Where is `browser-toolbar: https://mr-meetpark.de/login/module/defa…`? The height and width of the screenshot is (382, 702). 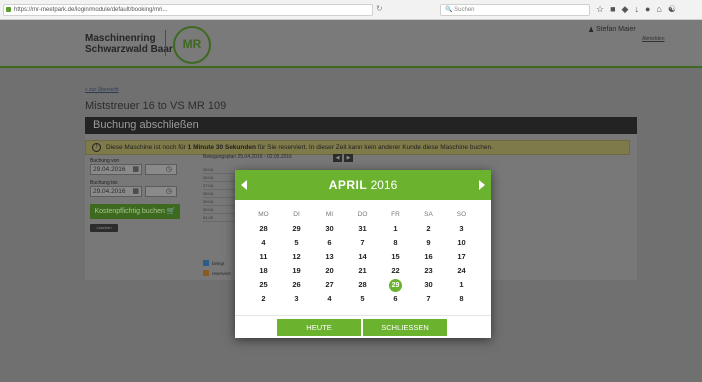 browser-toolbar: https://mr-meetpark.de/login/module/defa… is located at coordinates (351, 10).